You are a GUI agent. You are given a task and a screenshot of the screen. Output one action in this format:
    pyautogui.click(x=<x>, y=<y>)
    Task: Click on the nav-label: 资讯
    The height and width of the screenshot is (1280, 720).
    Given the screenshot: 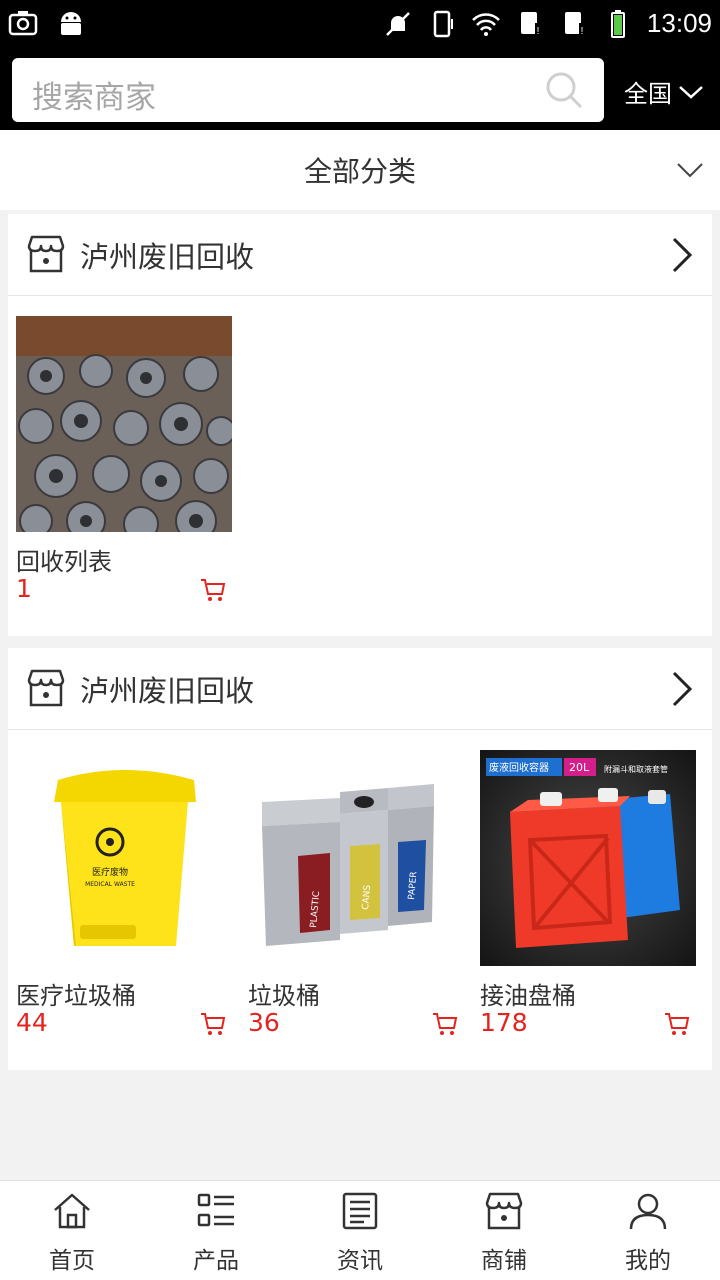 What is the action you would take?
    pyautogui.click(x=360, y=1261)
    